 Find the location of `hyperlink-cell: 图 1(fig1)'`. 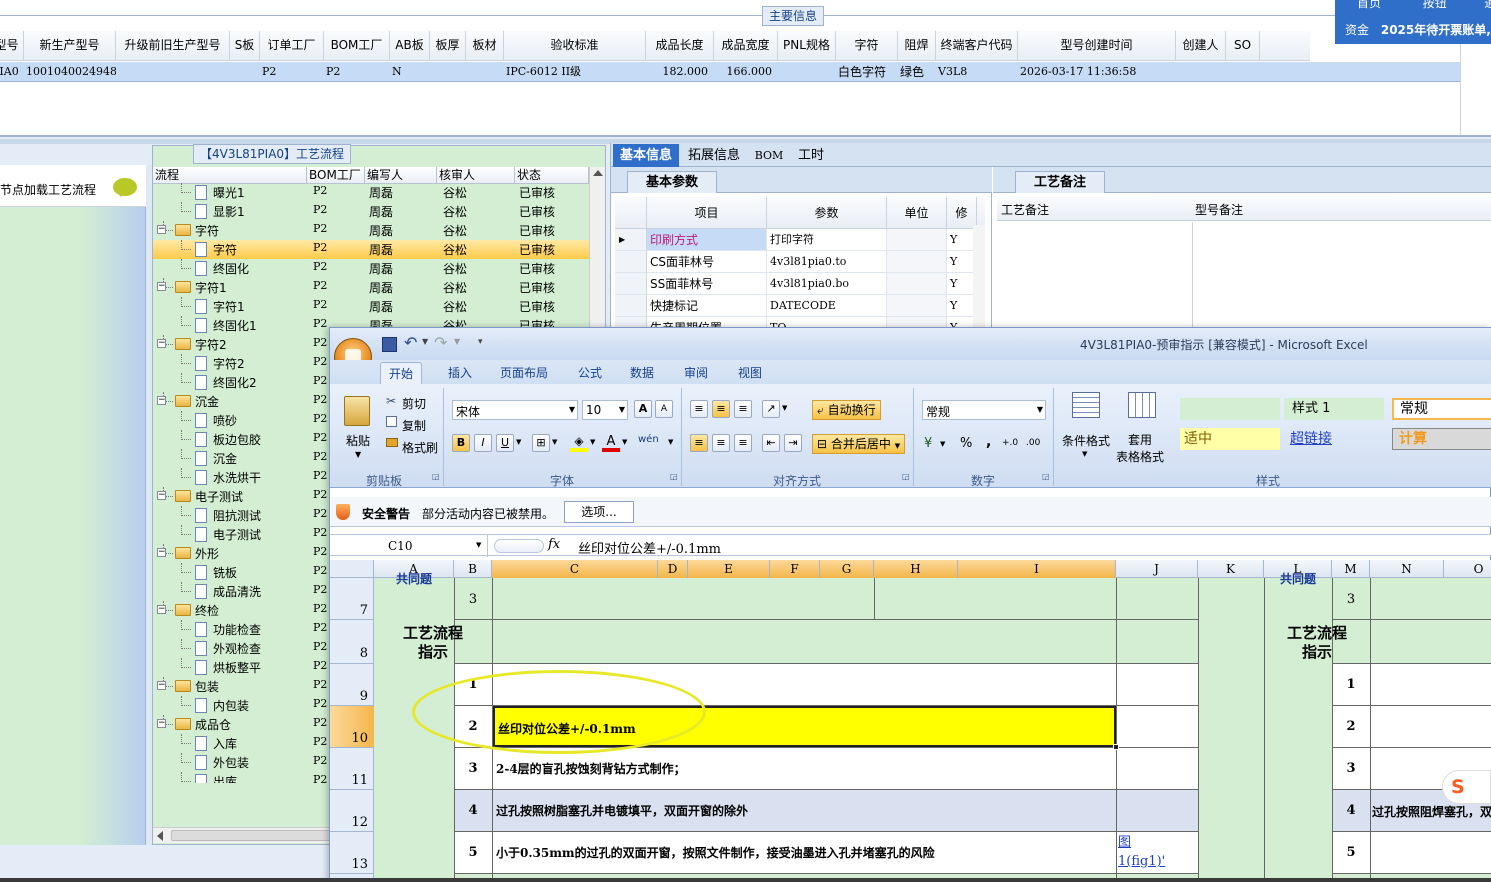

hyperlink-cell: 图 1(fig1)' is located at coordinates (1158, 852).